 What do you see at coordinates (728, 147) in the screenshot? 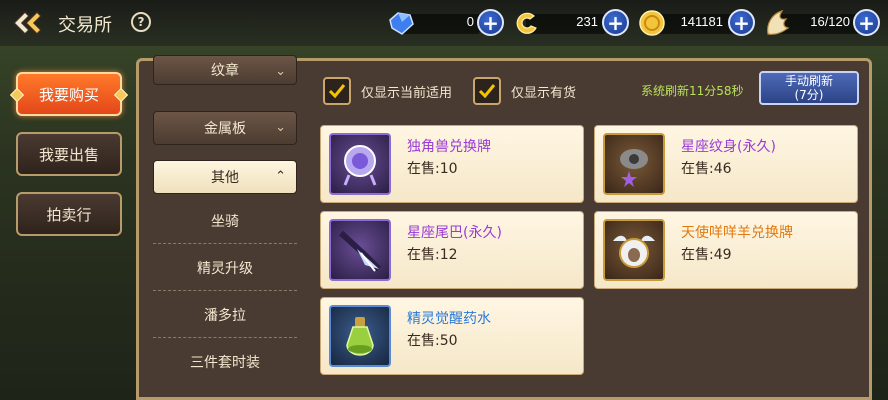
I see `item-name: 星座纹身(永久)` at bounding box center [728, 147].